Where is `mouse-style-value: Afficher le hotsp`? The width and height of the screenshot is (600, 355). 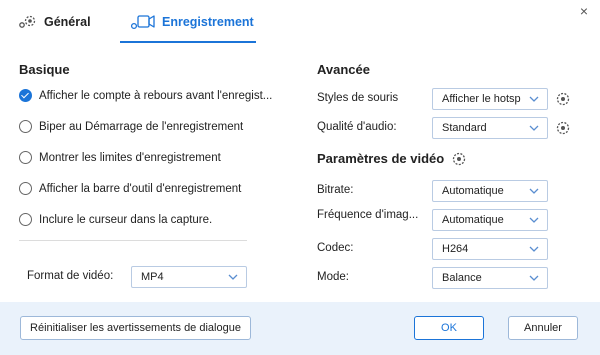
mouse-style-value: Afficher le hotsp is located at coordinates (481, 99).